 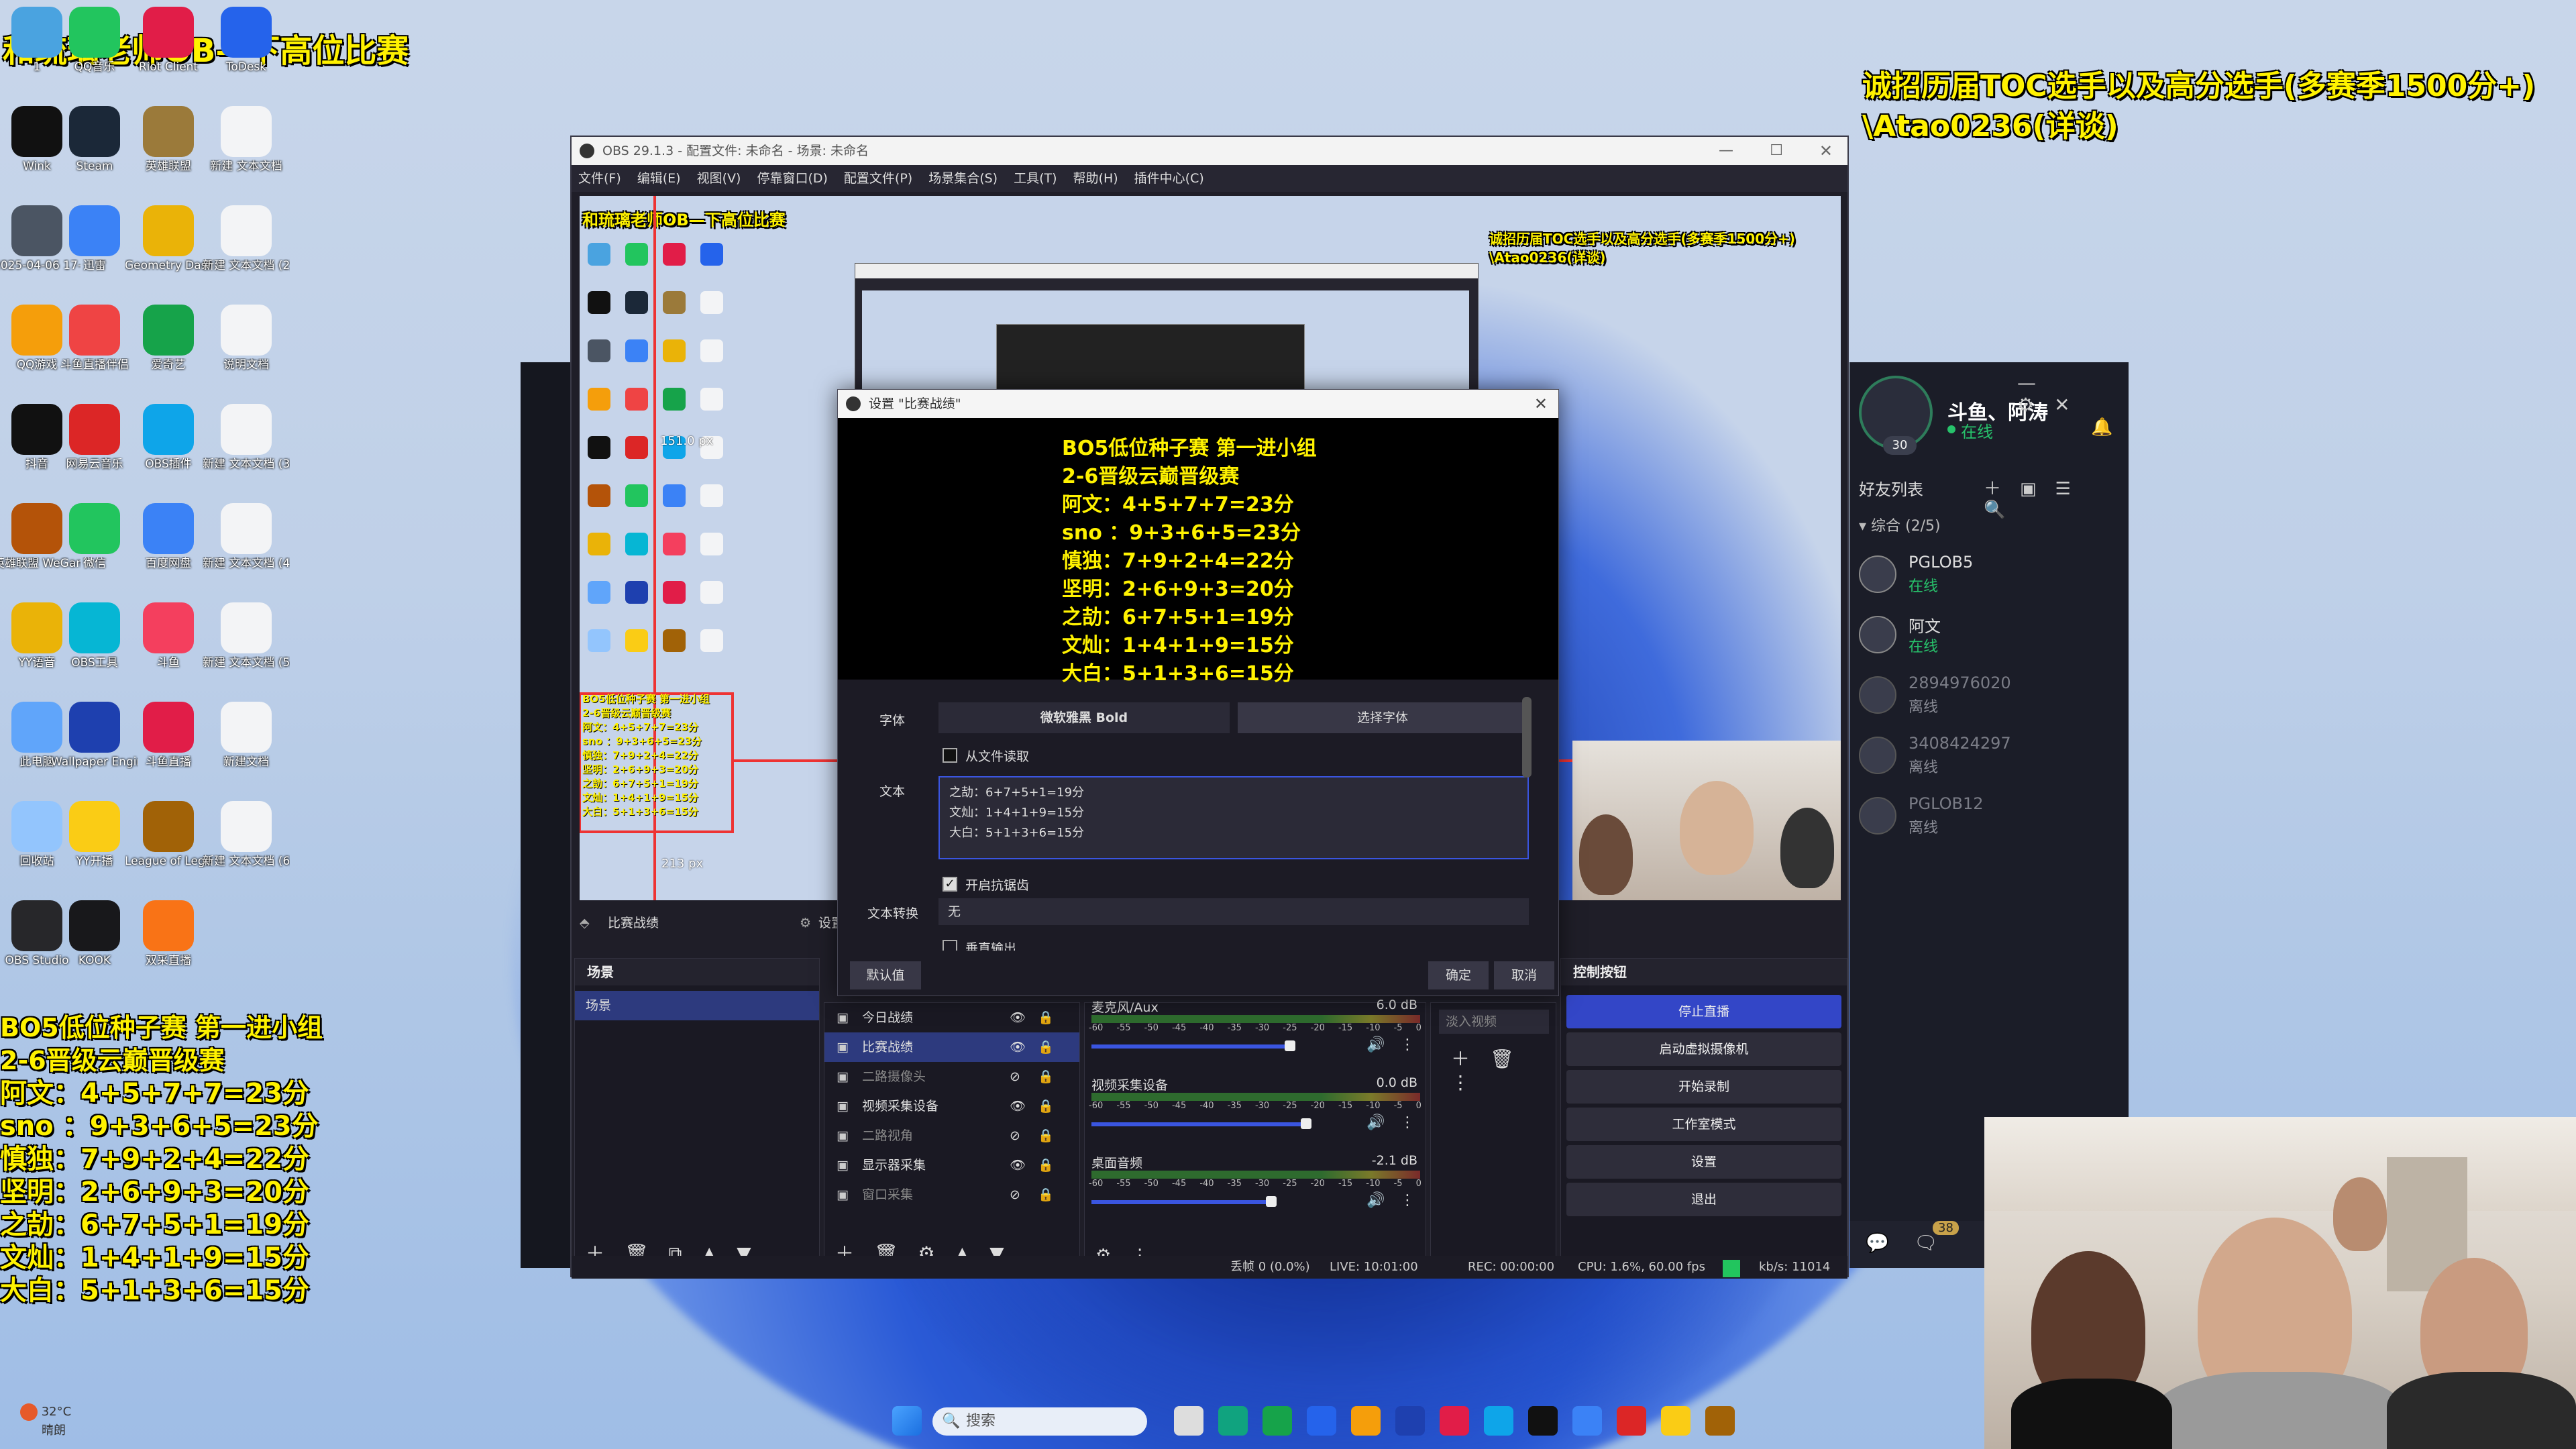 What do you see at coordinates (907, 1421) in the screenshot?
I see `start-icon` at bounding box center [907, 1421].